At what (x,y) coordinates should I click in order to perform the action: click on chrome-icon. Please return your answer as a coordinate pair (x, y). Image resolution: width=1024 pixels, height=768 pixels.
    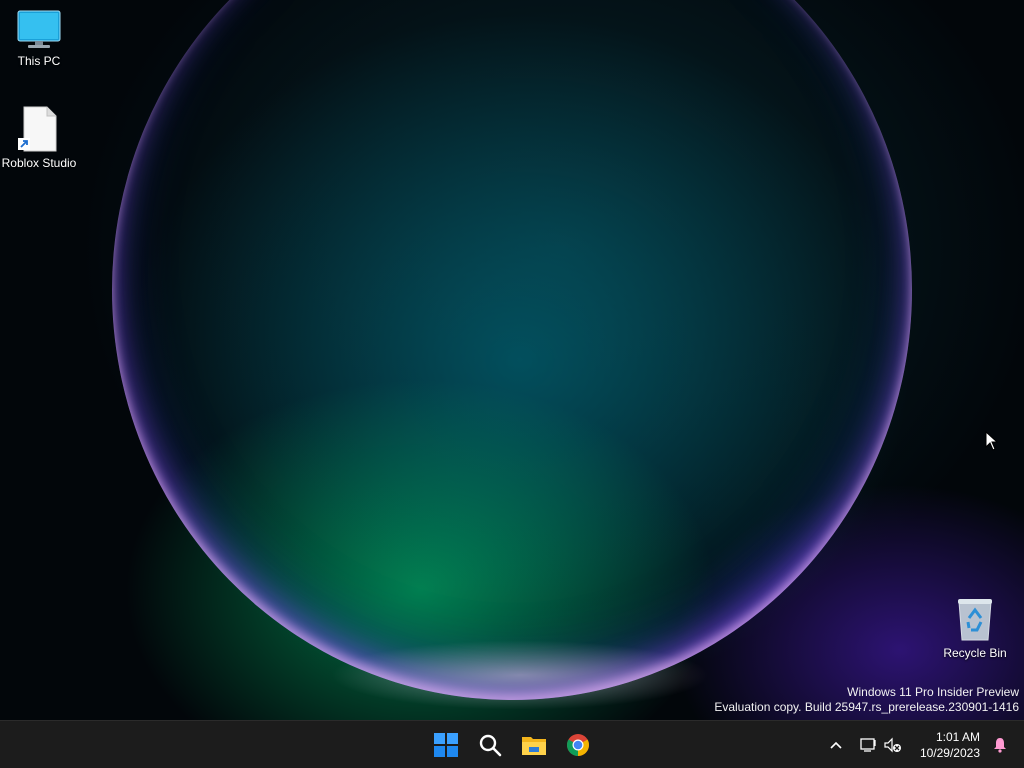
    Looking at the image, I should click on (578, 745).